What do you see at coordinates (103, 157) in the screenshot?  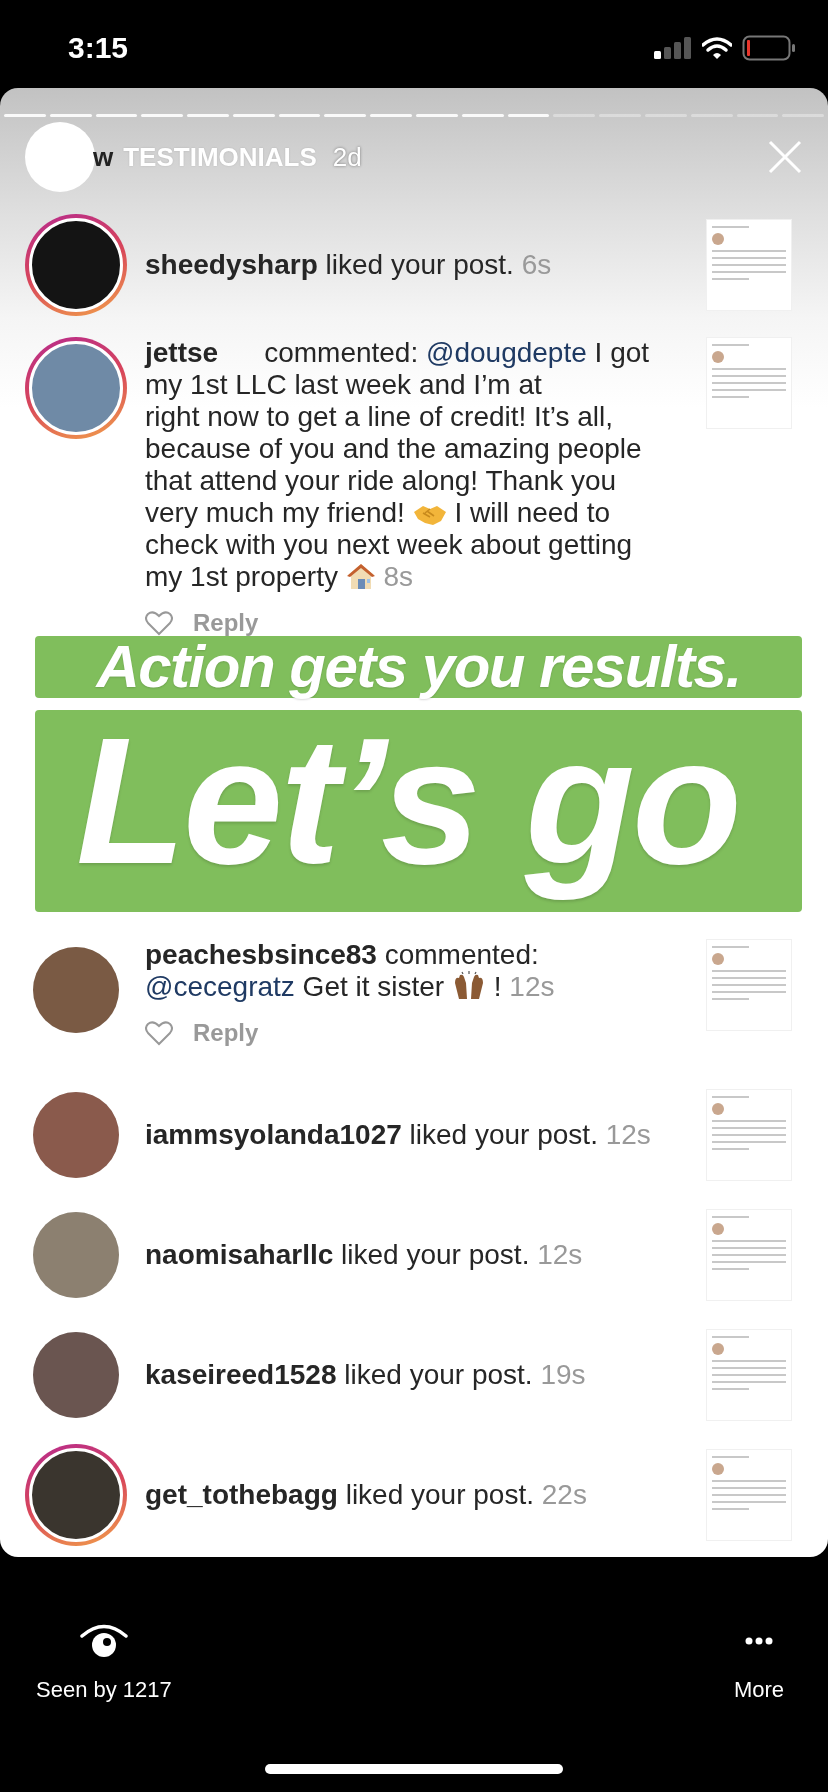 I see `username-fragment: w` at bounding box center [103, 157].